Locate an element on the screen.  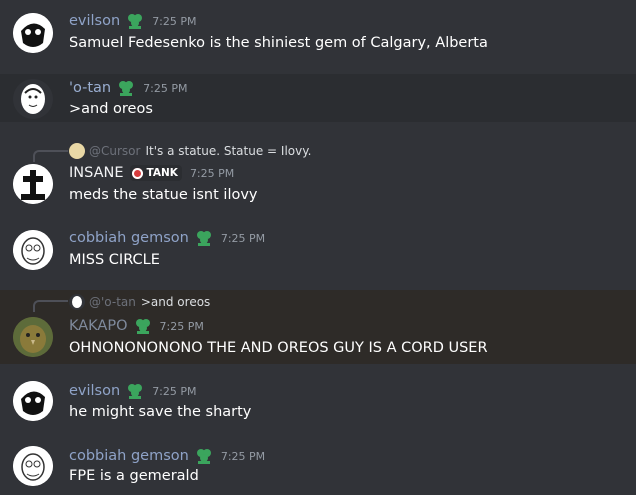
reply-preview: @Cursor It's a statue. Statue = Ilovy. is located at coordinates (190, 151).